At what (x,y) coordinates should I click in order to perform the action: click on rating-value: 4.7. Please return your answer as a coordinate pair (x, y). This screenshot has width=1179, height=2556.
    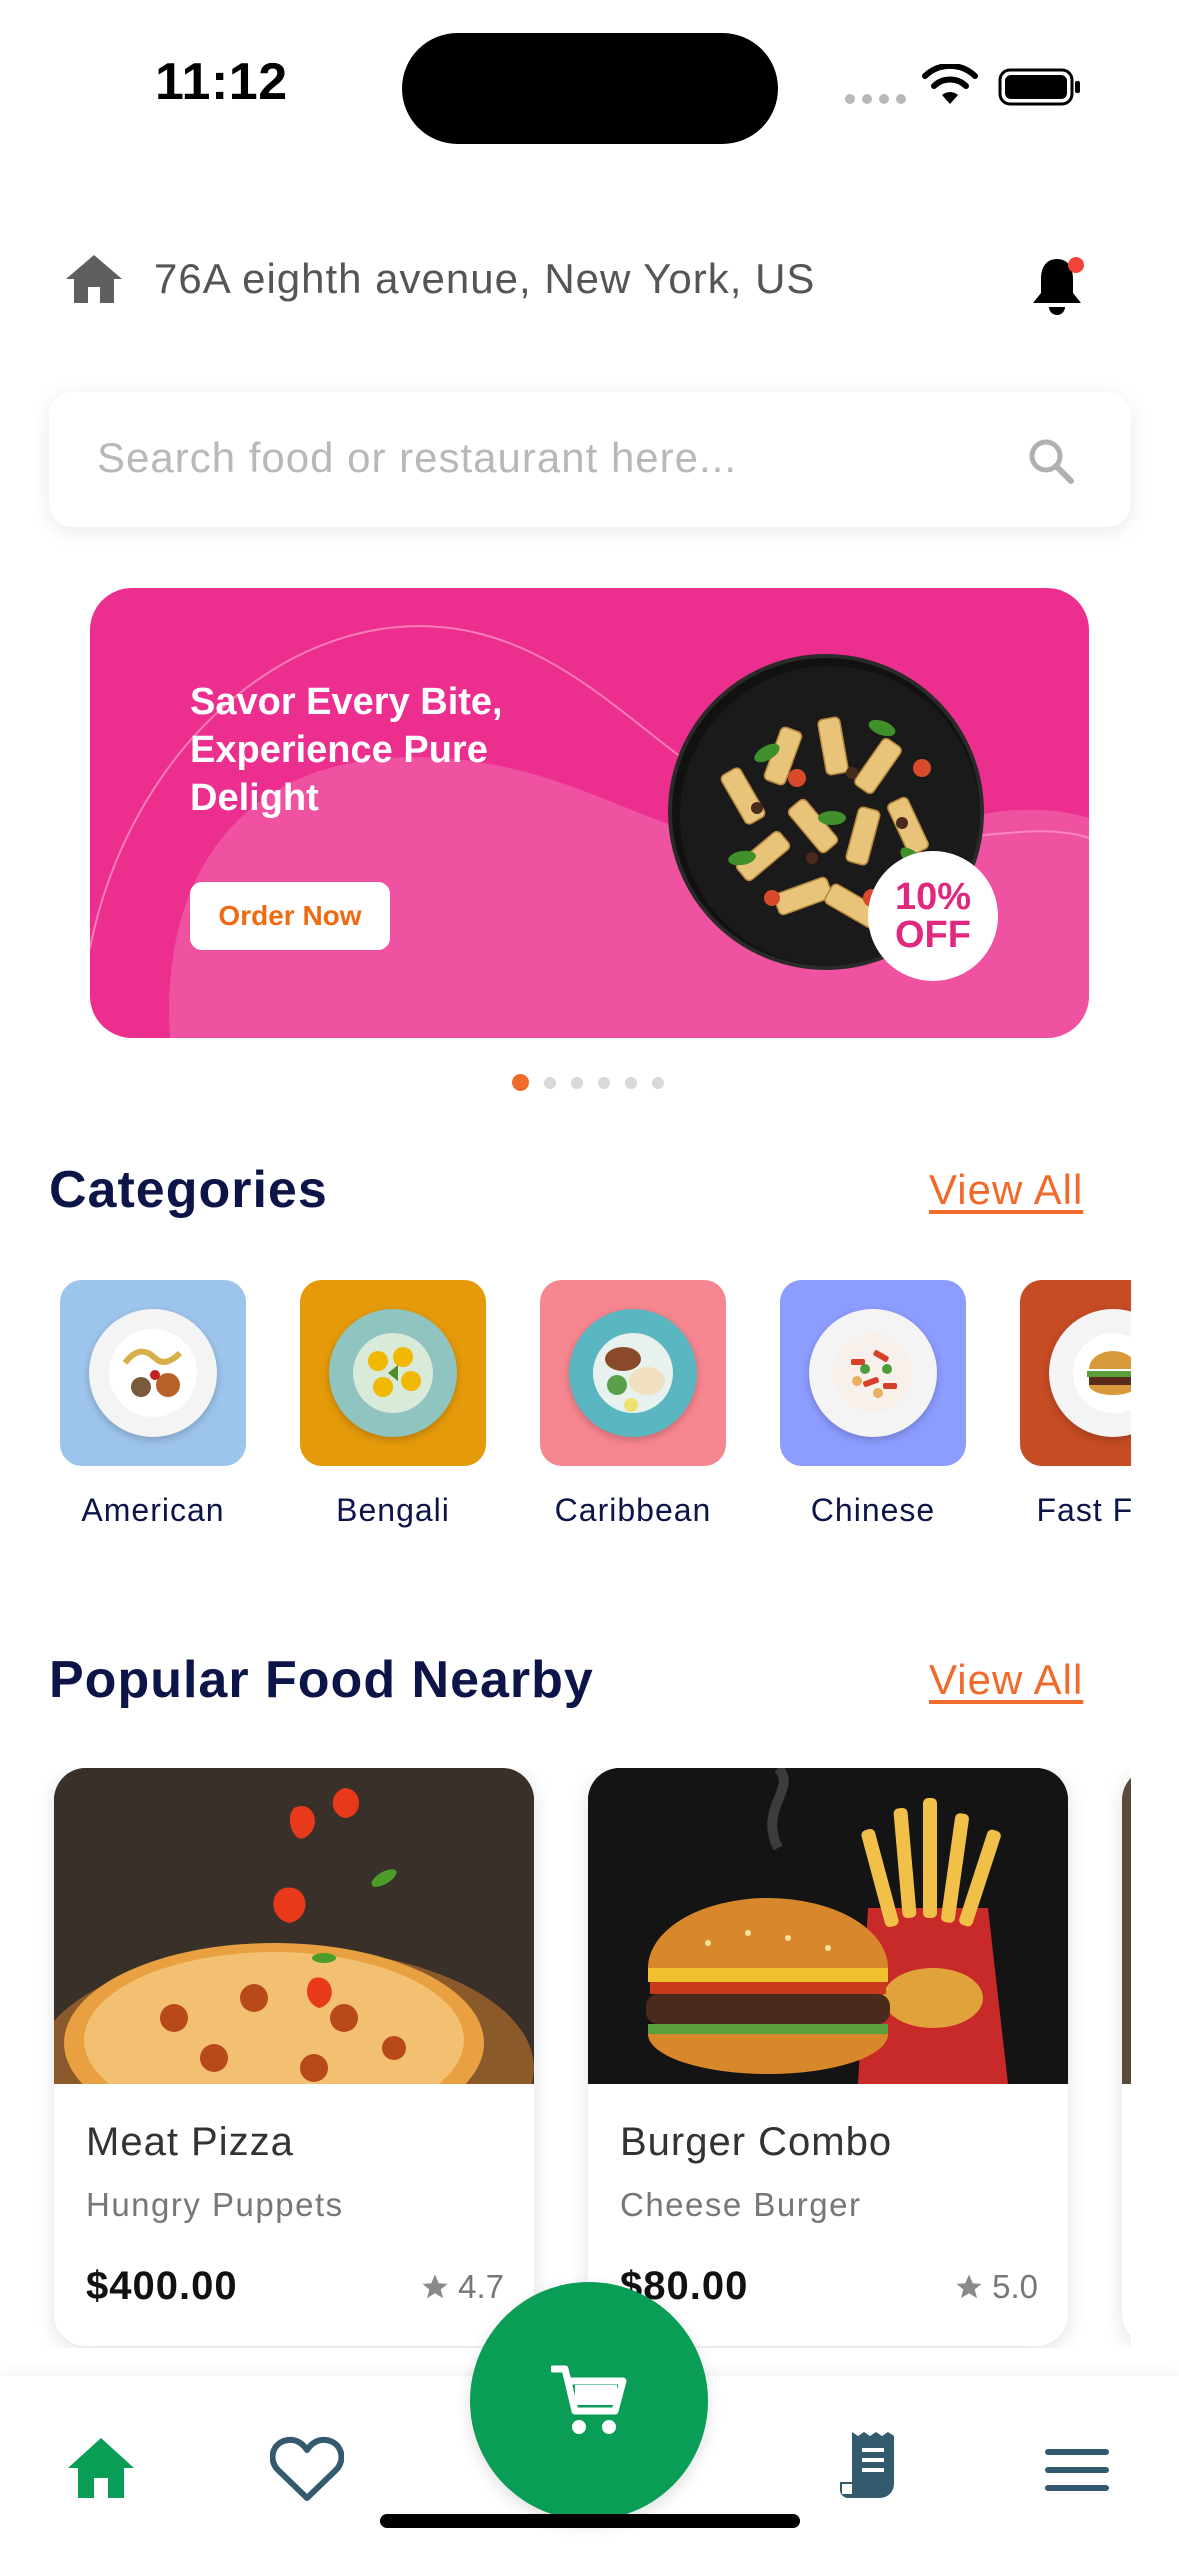
    Looking at the image, I should click on (481, 2286).